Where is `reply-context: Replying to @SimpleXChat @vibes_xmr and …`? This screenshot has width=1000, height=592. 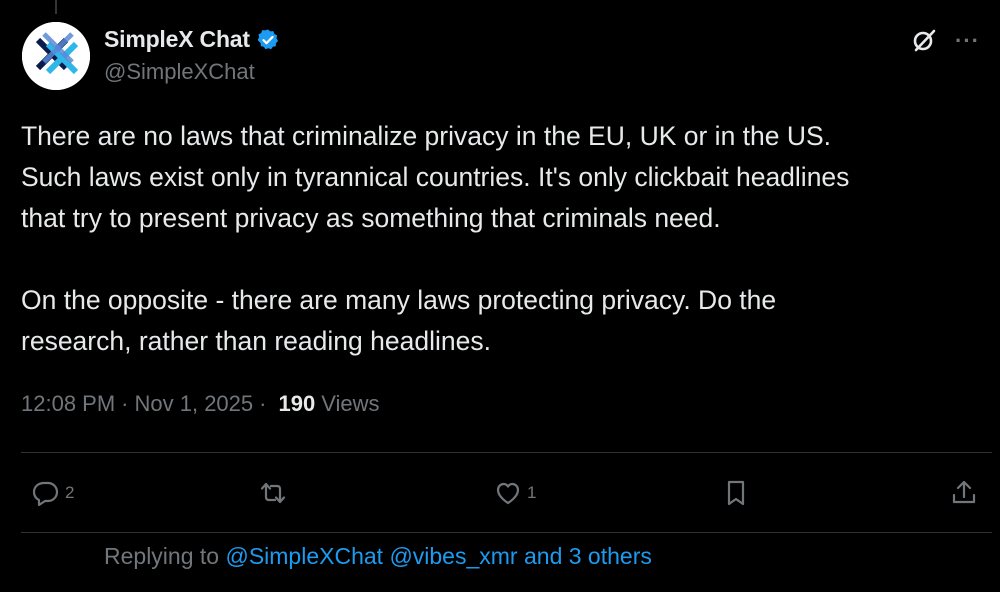
reply-context: Replying to @SimpleXChat @vibes_xmr and … is located at coordinates (378, 556).